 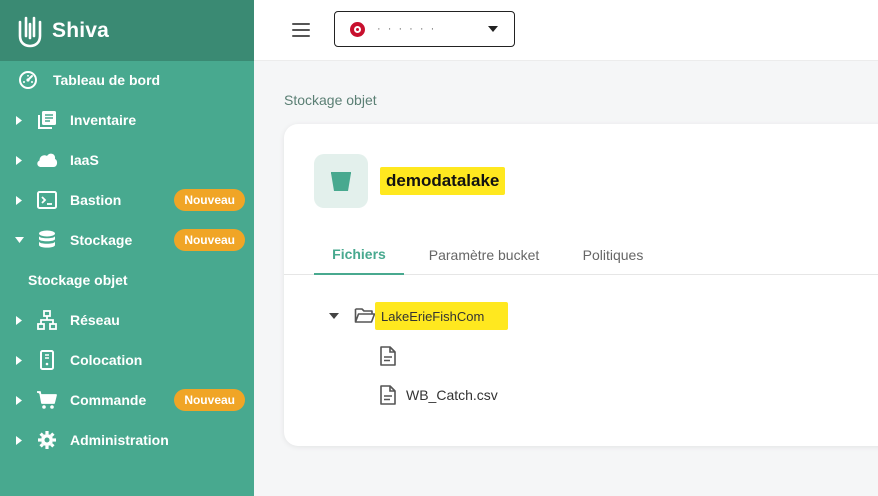 I want to click on sidebar-item-administration: Administration, so click(x=127, y=440).